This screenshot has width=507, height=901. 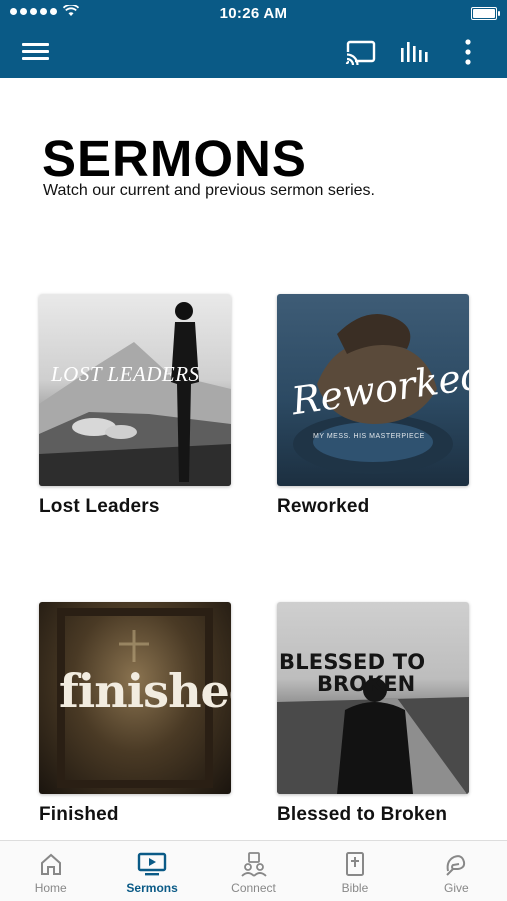 I want to click on road-figure-illustration, so click(x=373, y=736).